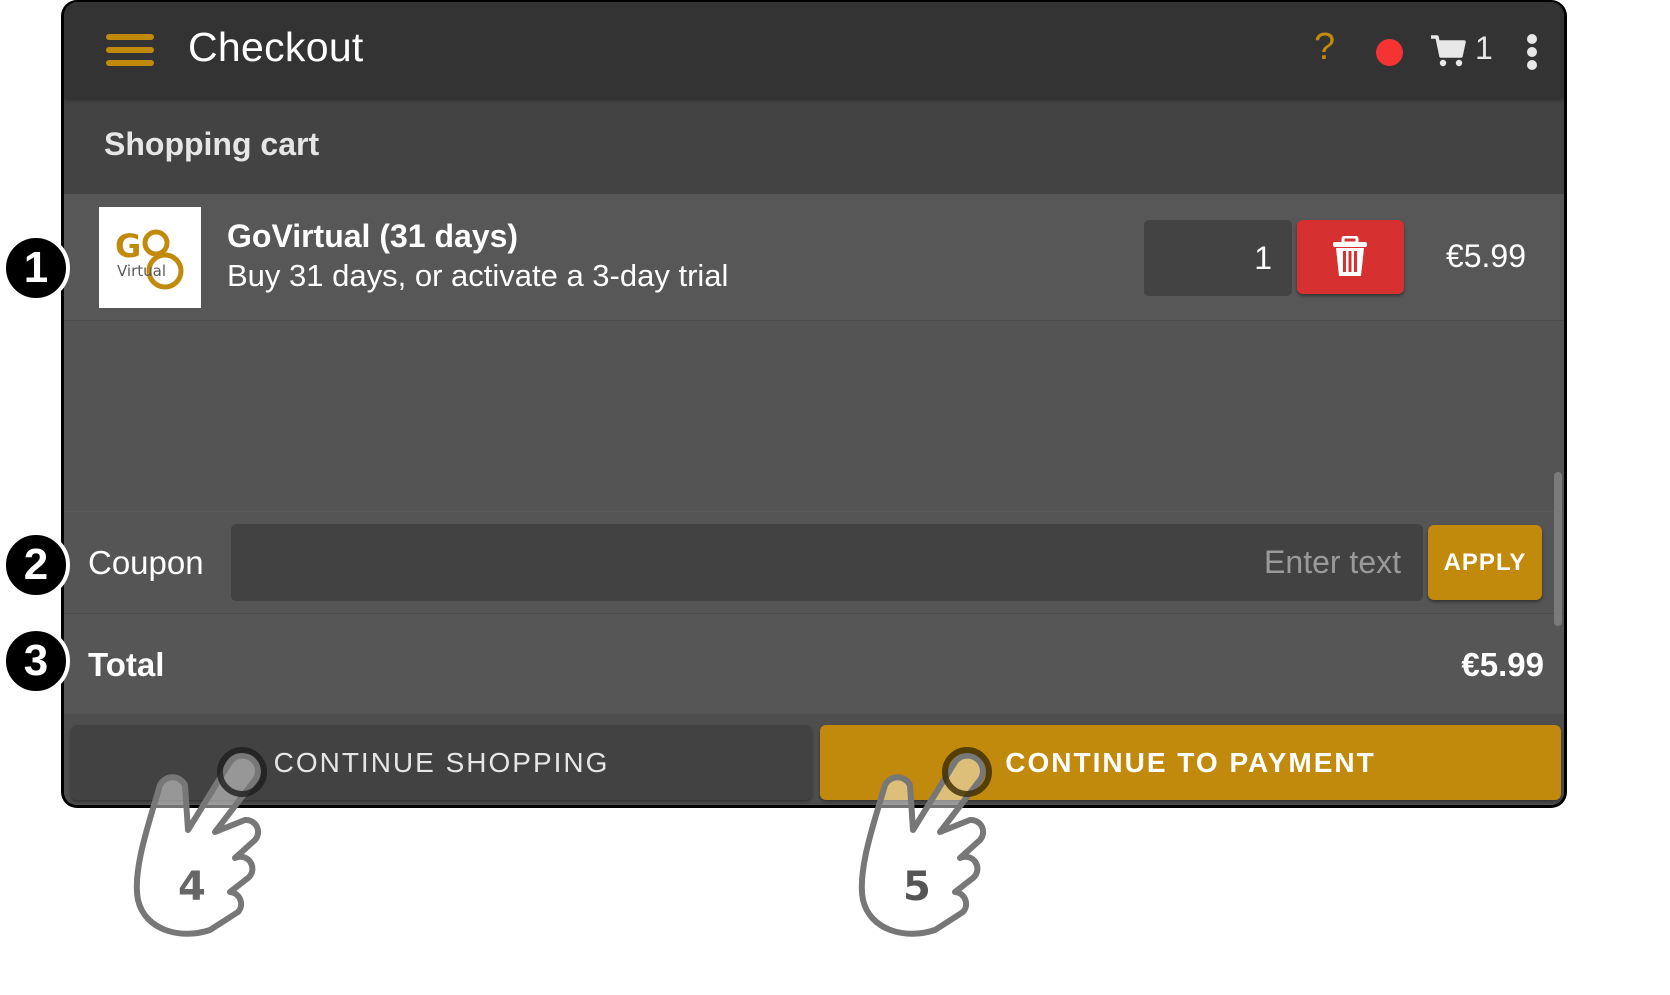  Describe the element at coordinates (1190, 762) in the screenshot. I see `continue-to-payment-button: CONTINUE TO PAYMENT` at that location.